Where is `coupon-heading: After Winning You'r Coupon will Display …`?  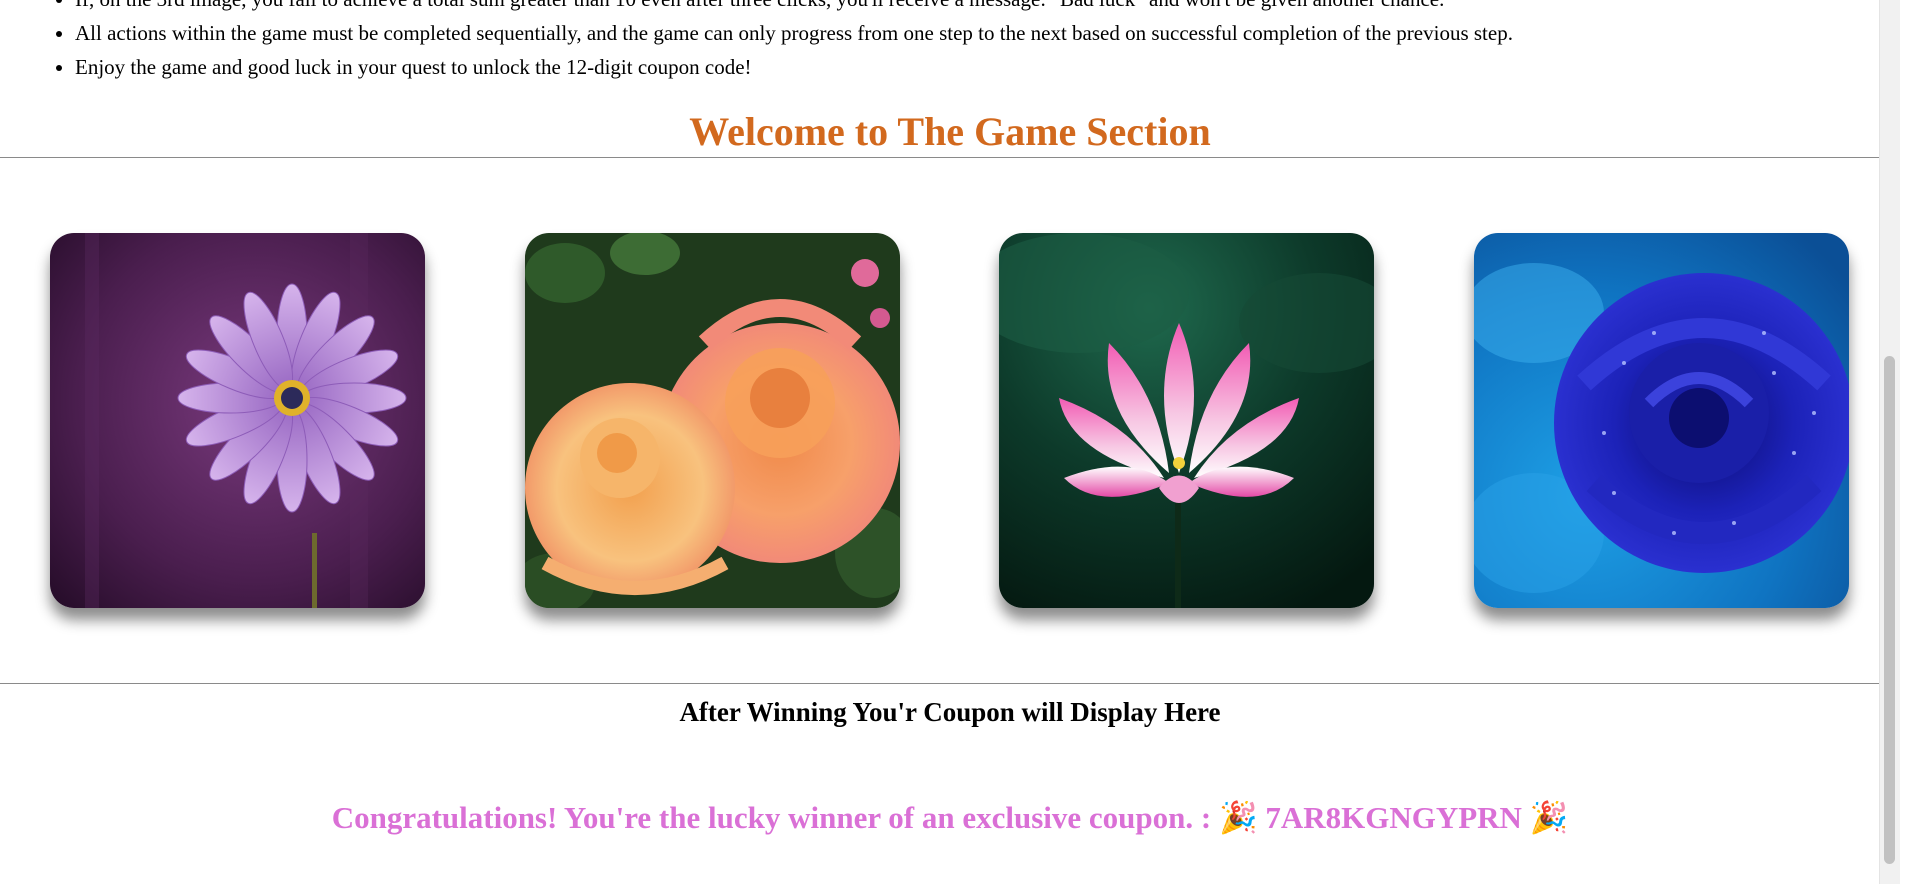 coupon-heading: After Winning You'r Coupon will Display … is located at coordinates (950, 712).